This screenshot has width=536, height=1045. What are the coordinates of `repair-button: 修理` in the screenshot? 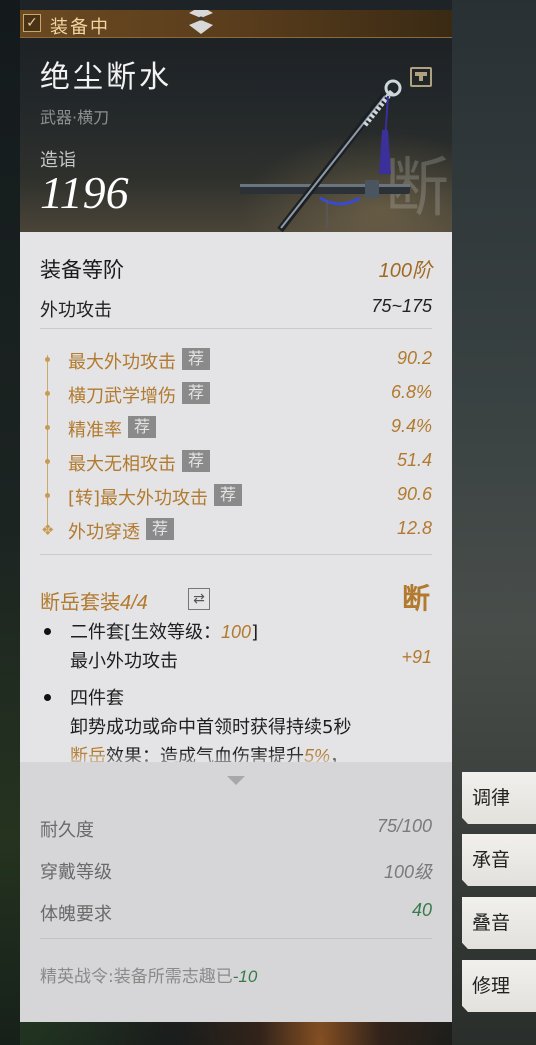 It's located at (499, 986).